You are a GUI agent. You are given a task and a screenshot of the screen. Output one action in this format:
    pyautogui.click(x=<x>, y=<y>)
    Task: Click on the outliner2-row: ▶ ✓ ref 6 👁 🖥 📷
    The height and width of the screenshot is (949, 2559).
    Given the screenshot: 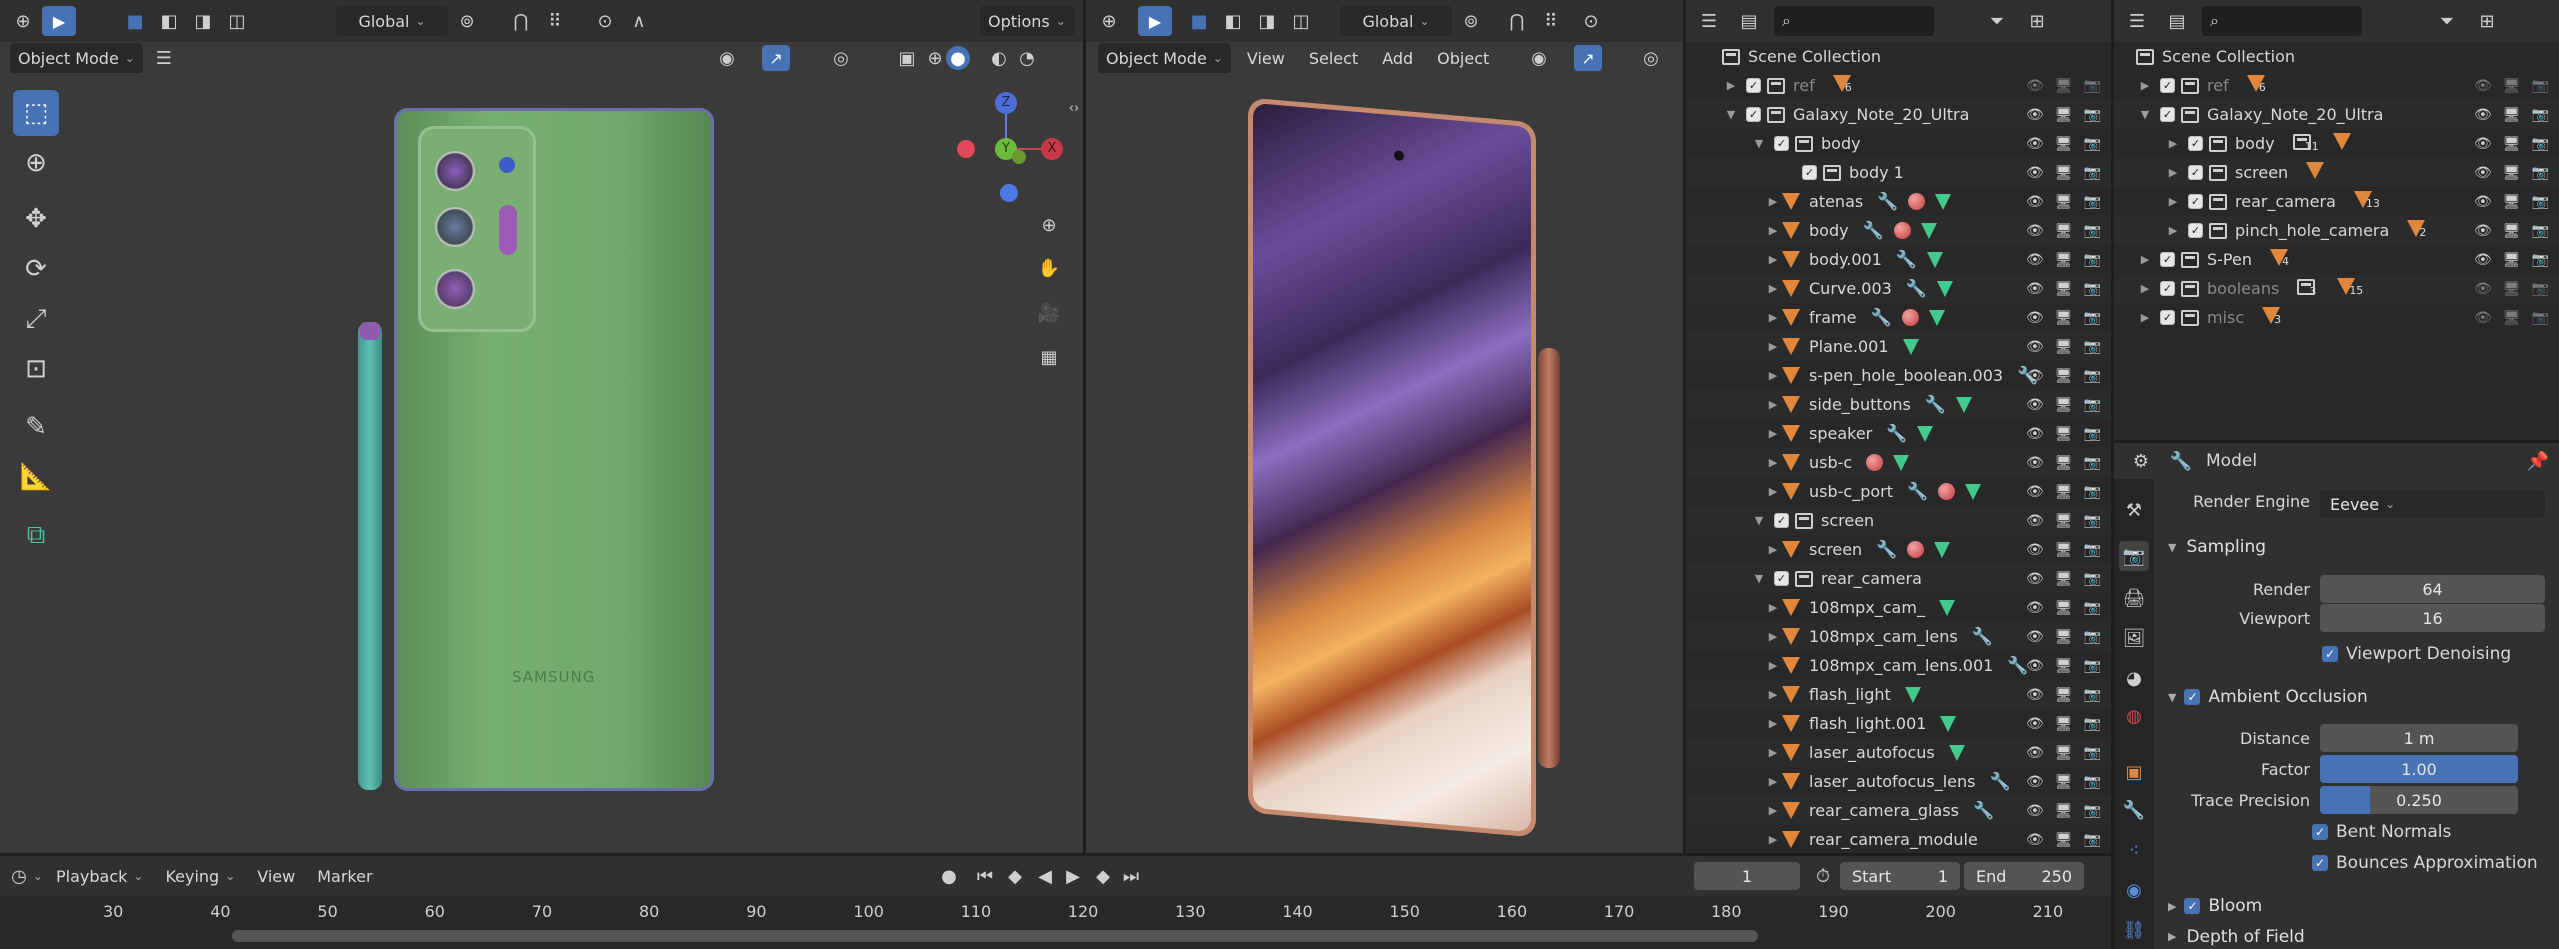 What is the action you would take?
    pyautogui.click(x=2336, y=85)
    